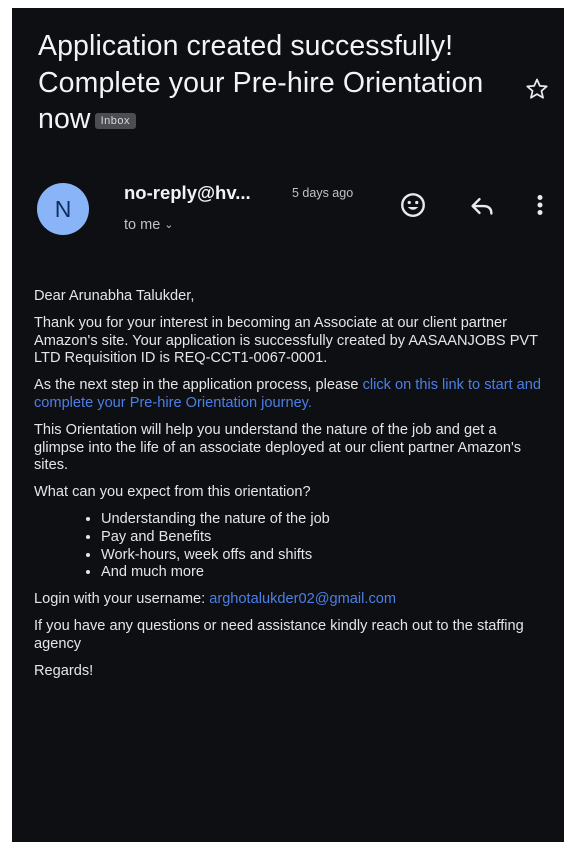 This screenshot has height=850, width=574. I want to click on reply-icon, so click(482, 206).